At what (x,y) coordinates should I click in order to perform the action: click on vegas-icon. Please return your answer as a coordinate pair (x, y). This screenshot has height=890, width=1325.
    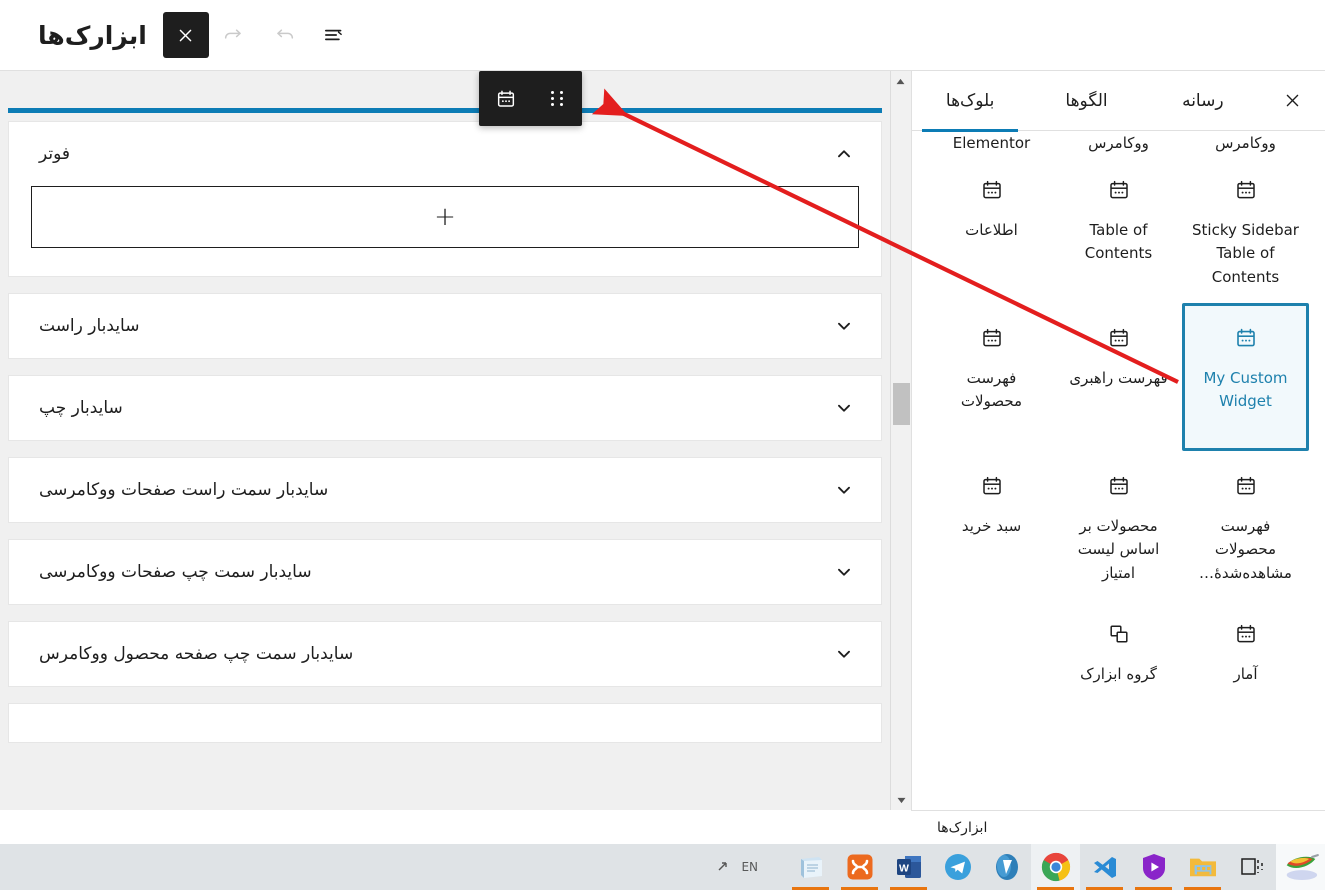
    Looking at the image, I should click on (1006, 867).